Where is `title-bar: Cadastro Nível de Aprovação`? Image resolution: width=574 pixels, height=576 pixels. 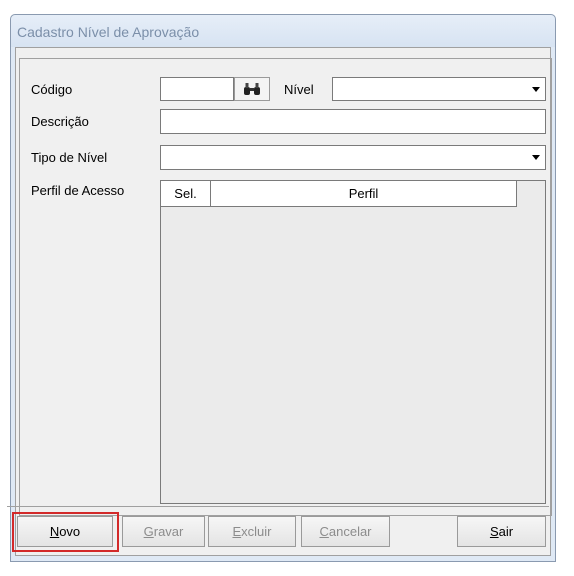
title-bar: Cadastro Nível de Aprovação is located at coordinates (283, 31).